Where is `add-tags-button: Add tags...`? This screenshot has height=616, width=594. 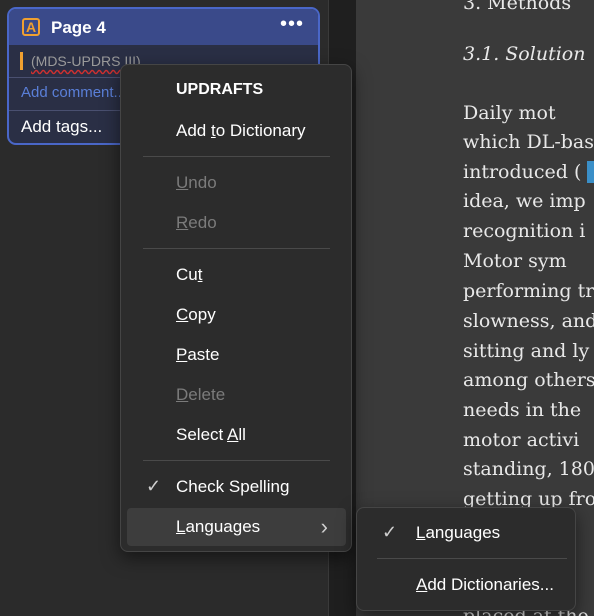
add-tags-button: Add tags... is located at coordinates (61, 127).